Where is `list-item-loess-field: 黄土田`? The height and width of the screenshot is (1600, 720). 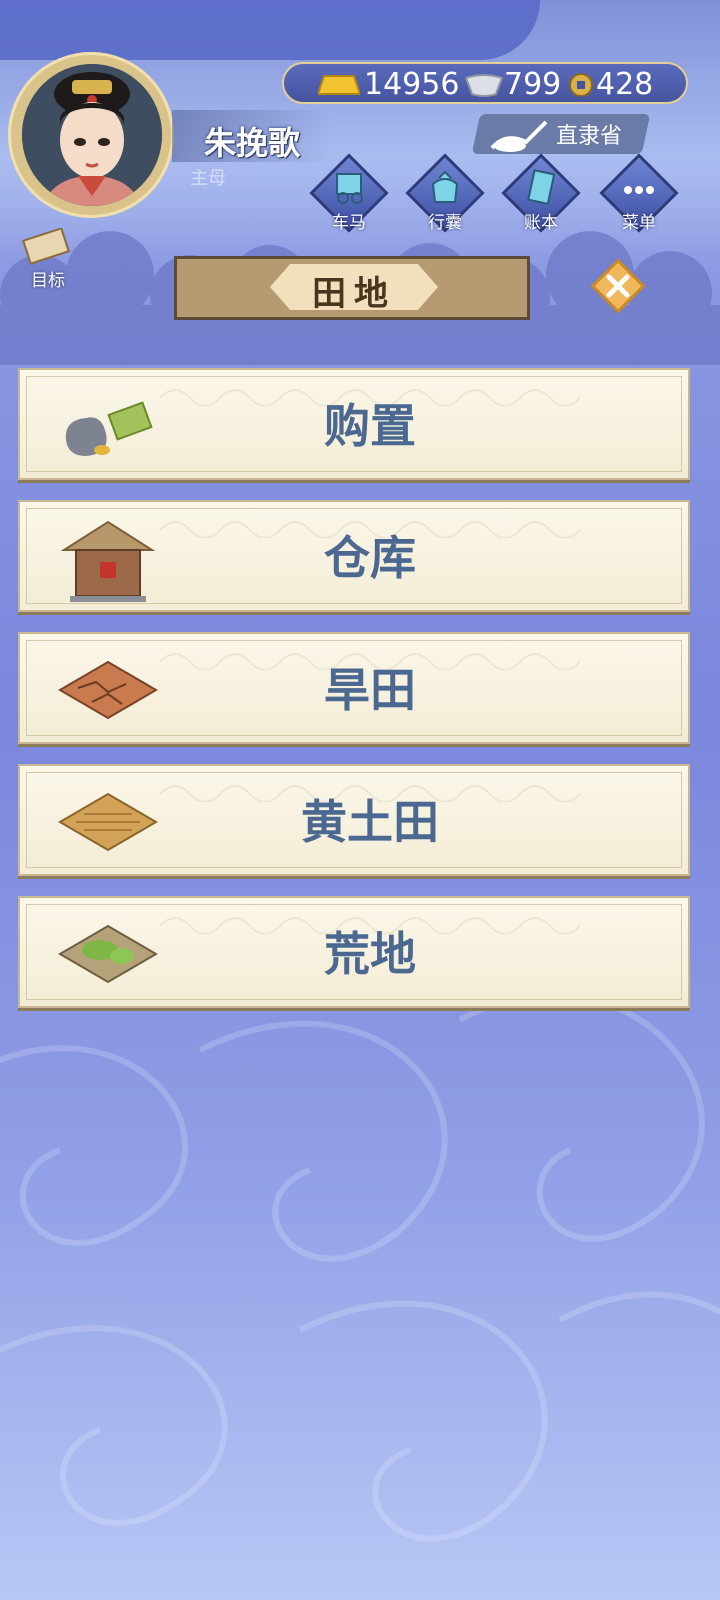 list-item-loess-field: 黄土田 is located at coordinates (354, 820).